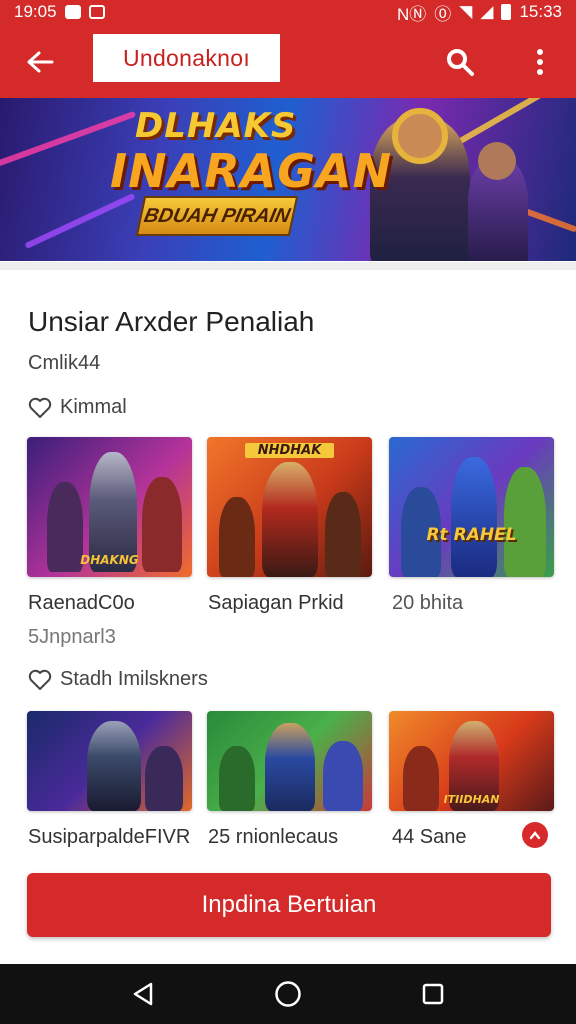  I want to click on back-arrow-icon, so click(40, 62).